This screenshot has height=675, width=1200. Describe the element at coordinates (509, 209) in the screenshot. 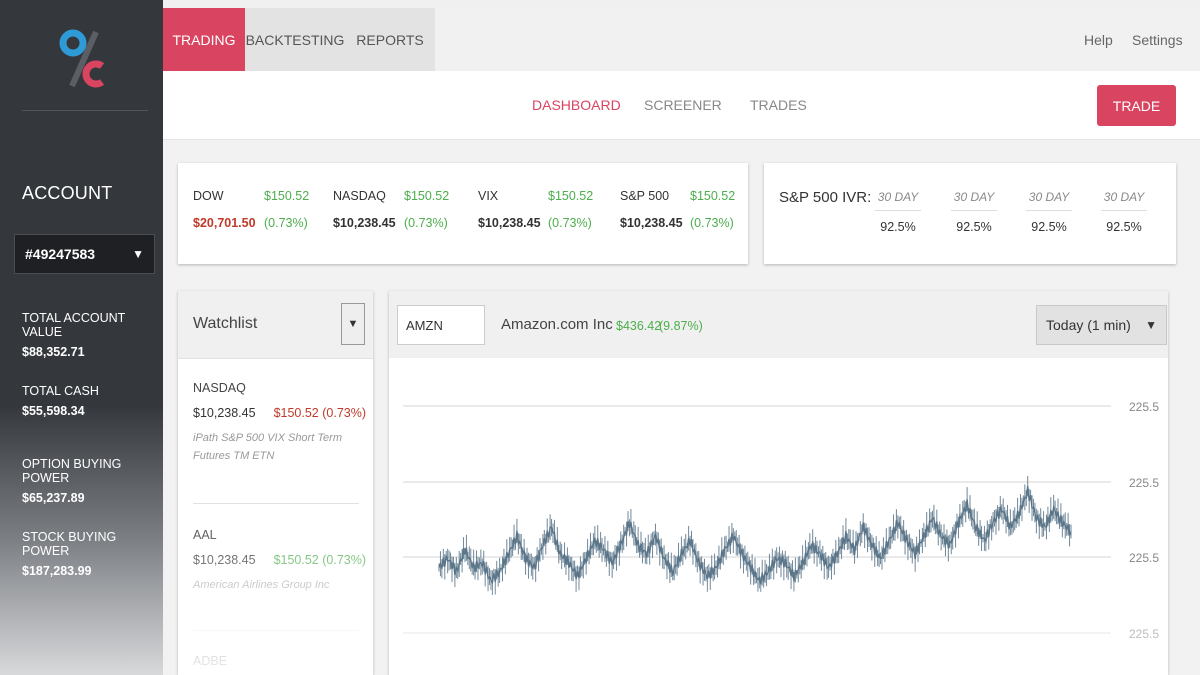

I see `market-vix: VIX $10,238.45` at that location.